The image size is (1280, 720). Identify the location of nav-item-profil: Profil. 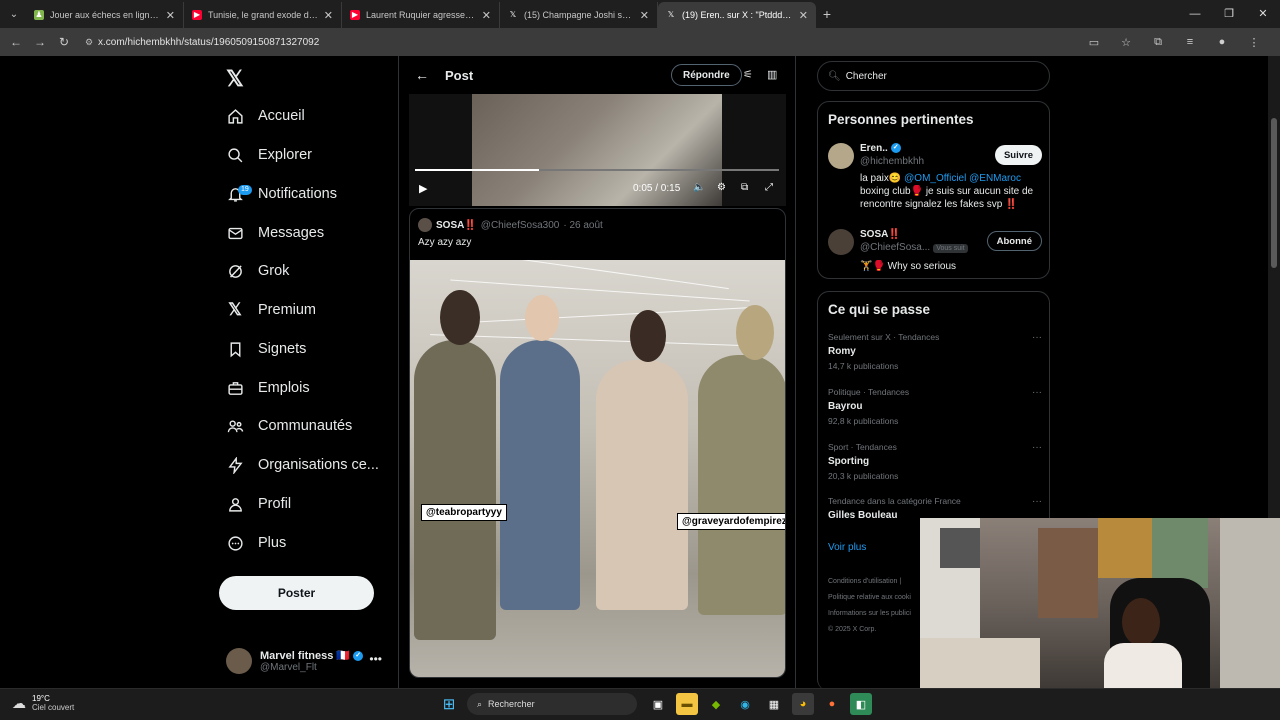
(258, 504).